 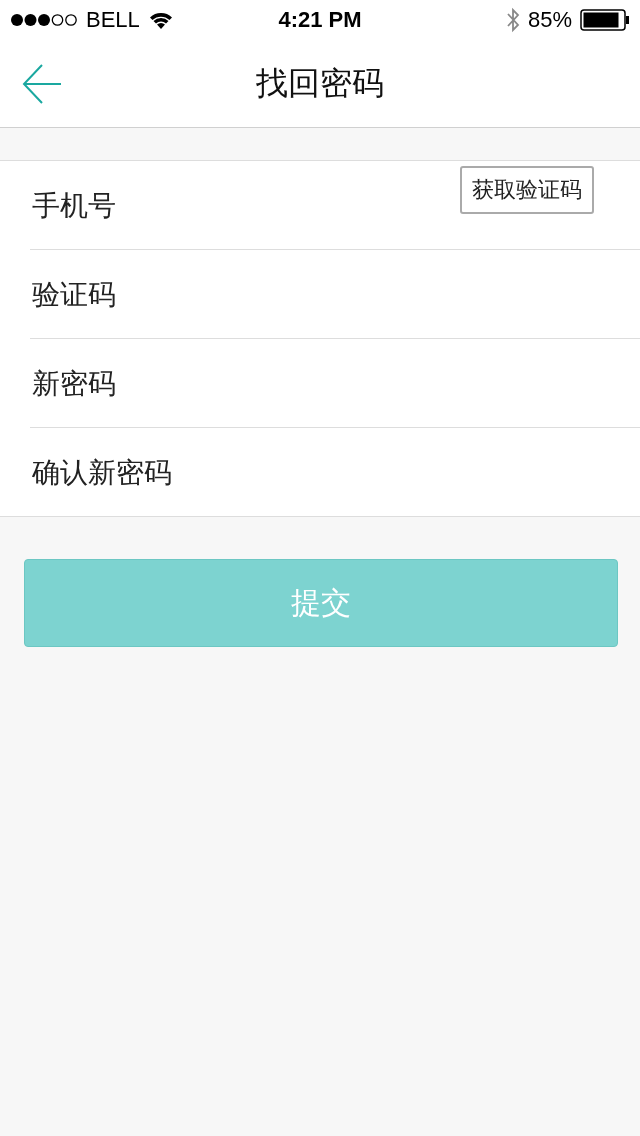 I want to click on bluetooth-icon, so click(x=512, y=20).